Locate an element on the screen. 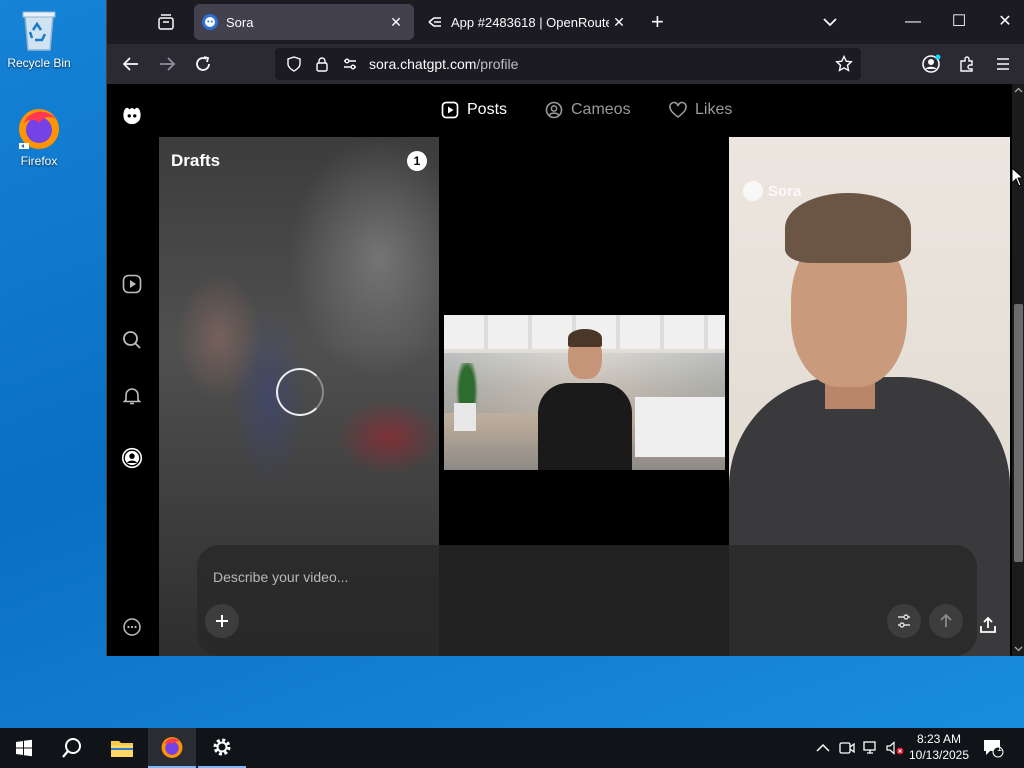 Image resolution: width=1024 pixels, height=768 pixels. camera-icon is located at coordinates (847, 748).